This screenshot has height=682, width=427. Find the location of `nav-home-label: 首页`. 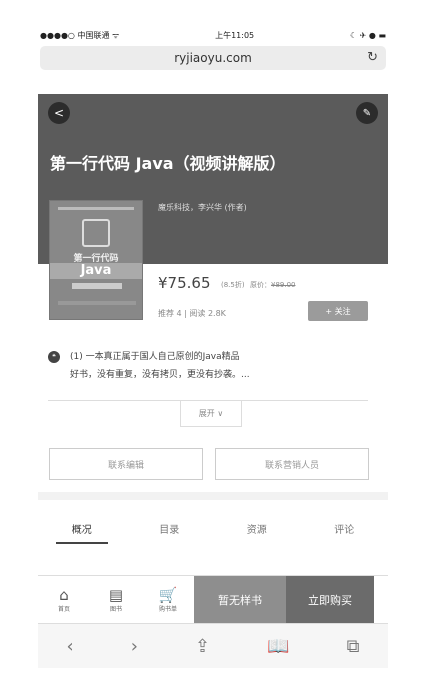

nav-home-label: 首页 is located at coordinates (63, 609).